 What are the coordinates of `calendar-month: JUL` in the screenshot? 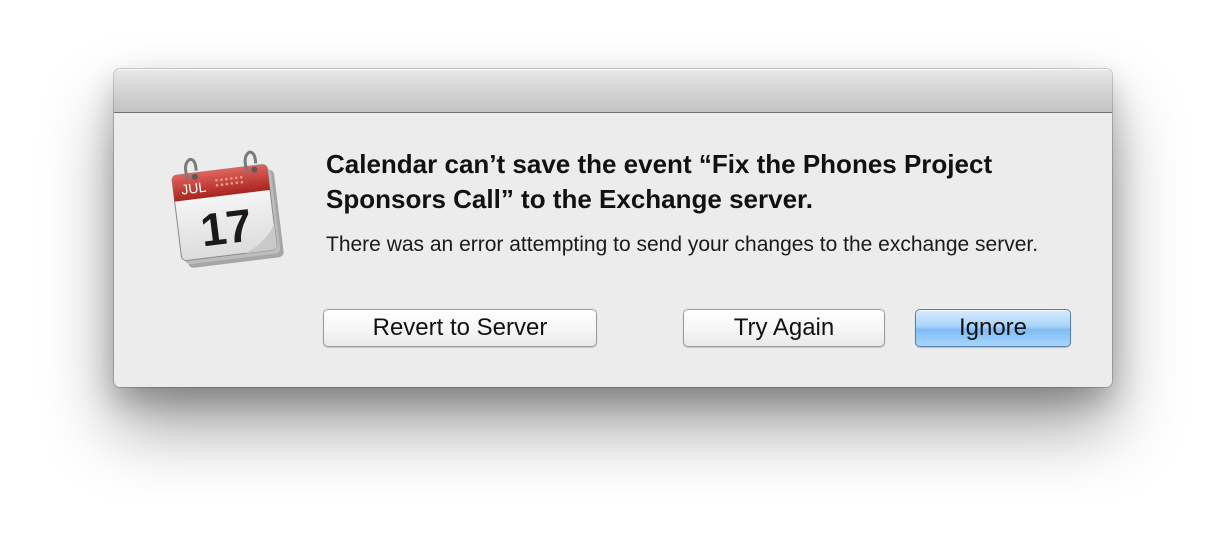 It's located at (193, 188).